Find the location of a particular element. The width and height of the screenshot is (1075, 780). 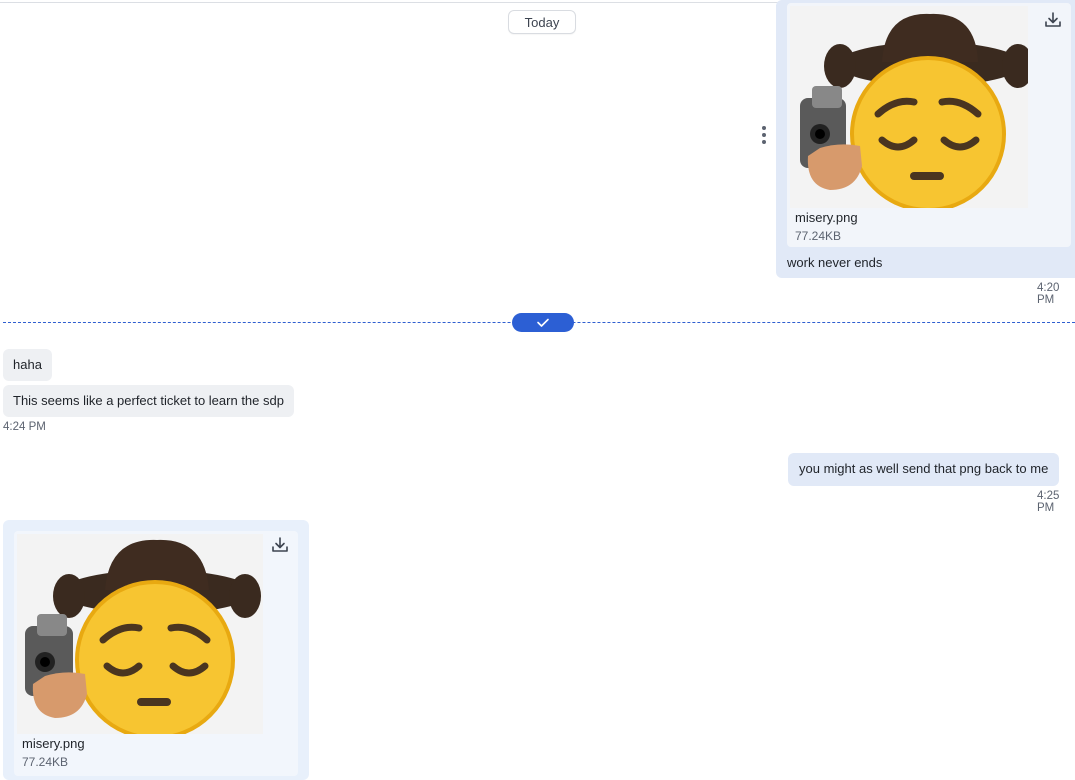

more-vertical-icon is located at coordinates (764, 136).